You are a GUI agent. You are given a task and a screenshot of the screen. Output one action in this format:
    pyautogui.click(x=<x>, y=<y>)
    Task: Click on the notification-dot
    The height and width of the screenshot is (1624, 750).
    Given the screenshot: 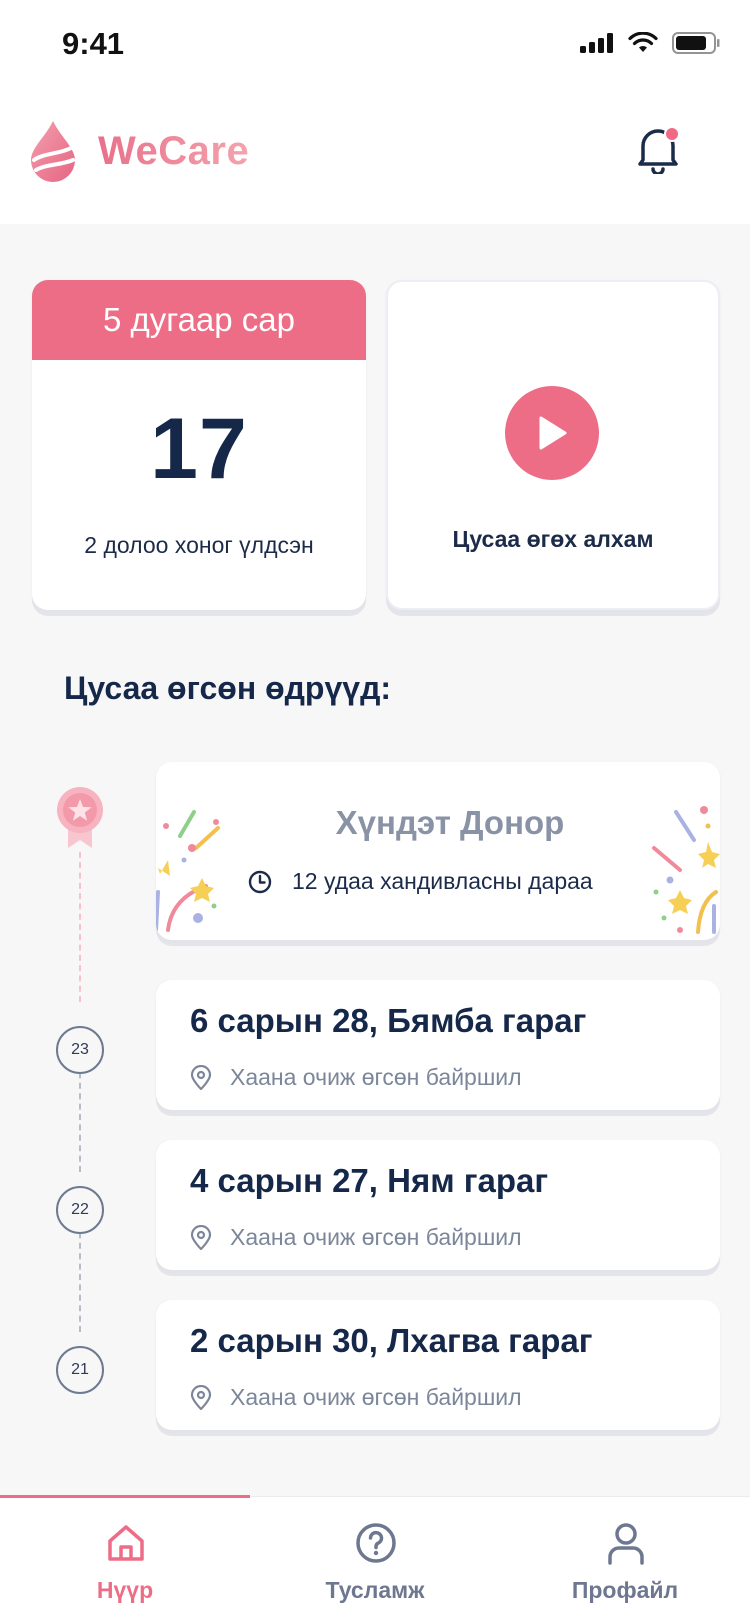 What is the action you would take?
    pyautogui.click(x=672, y=134)
    